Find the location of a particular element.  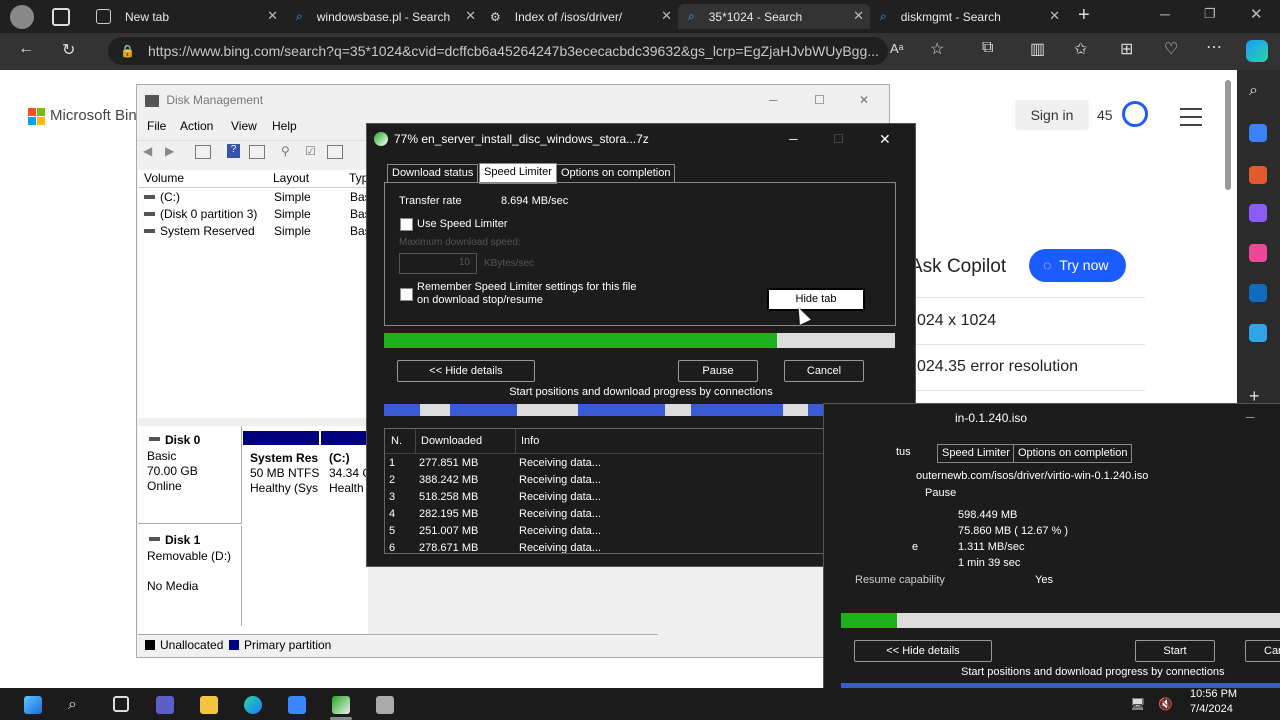

chat-app-icon is located at coordinates (165, 705).